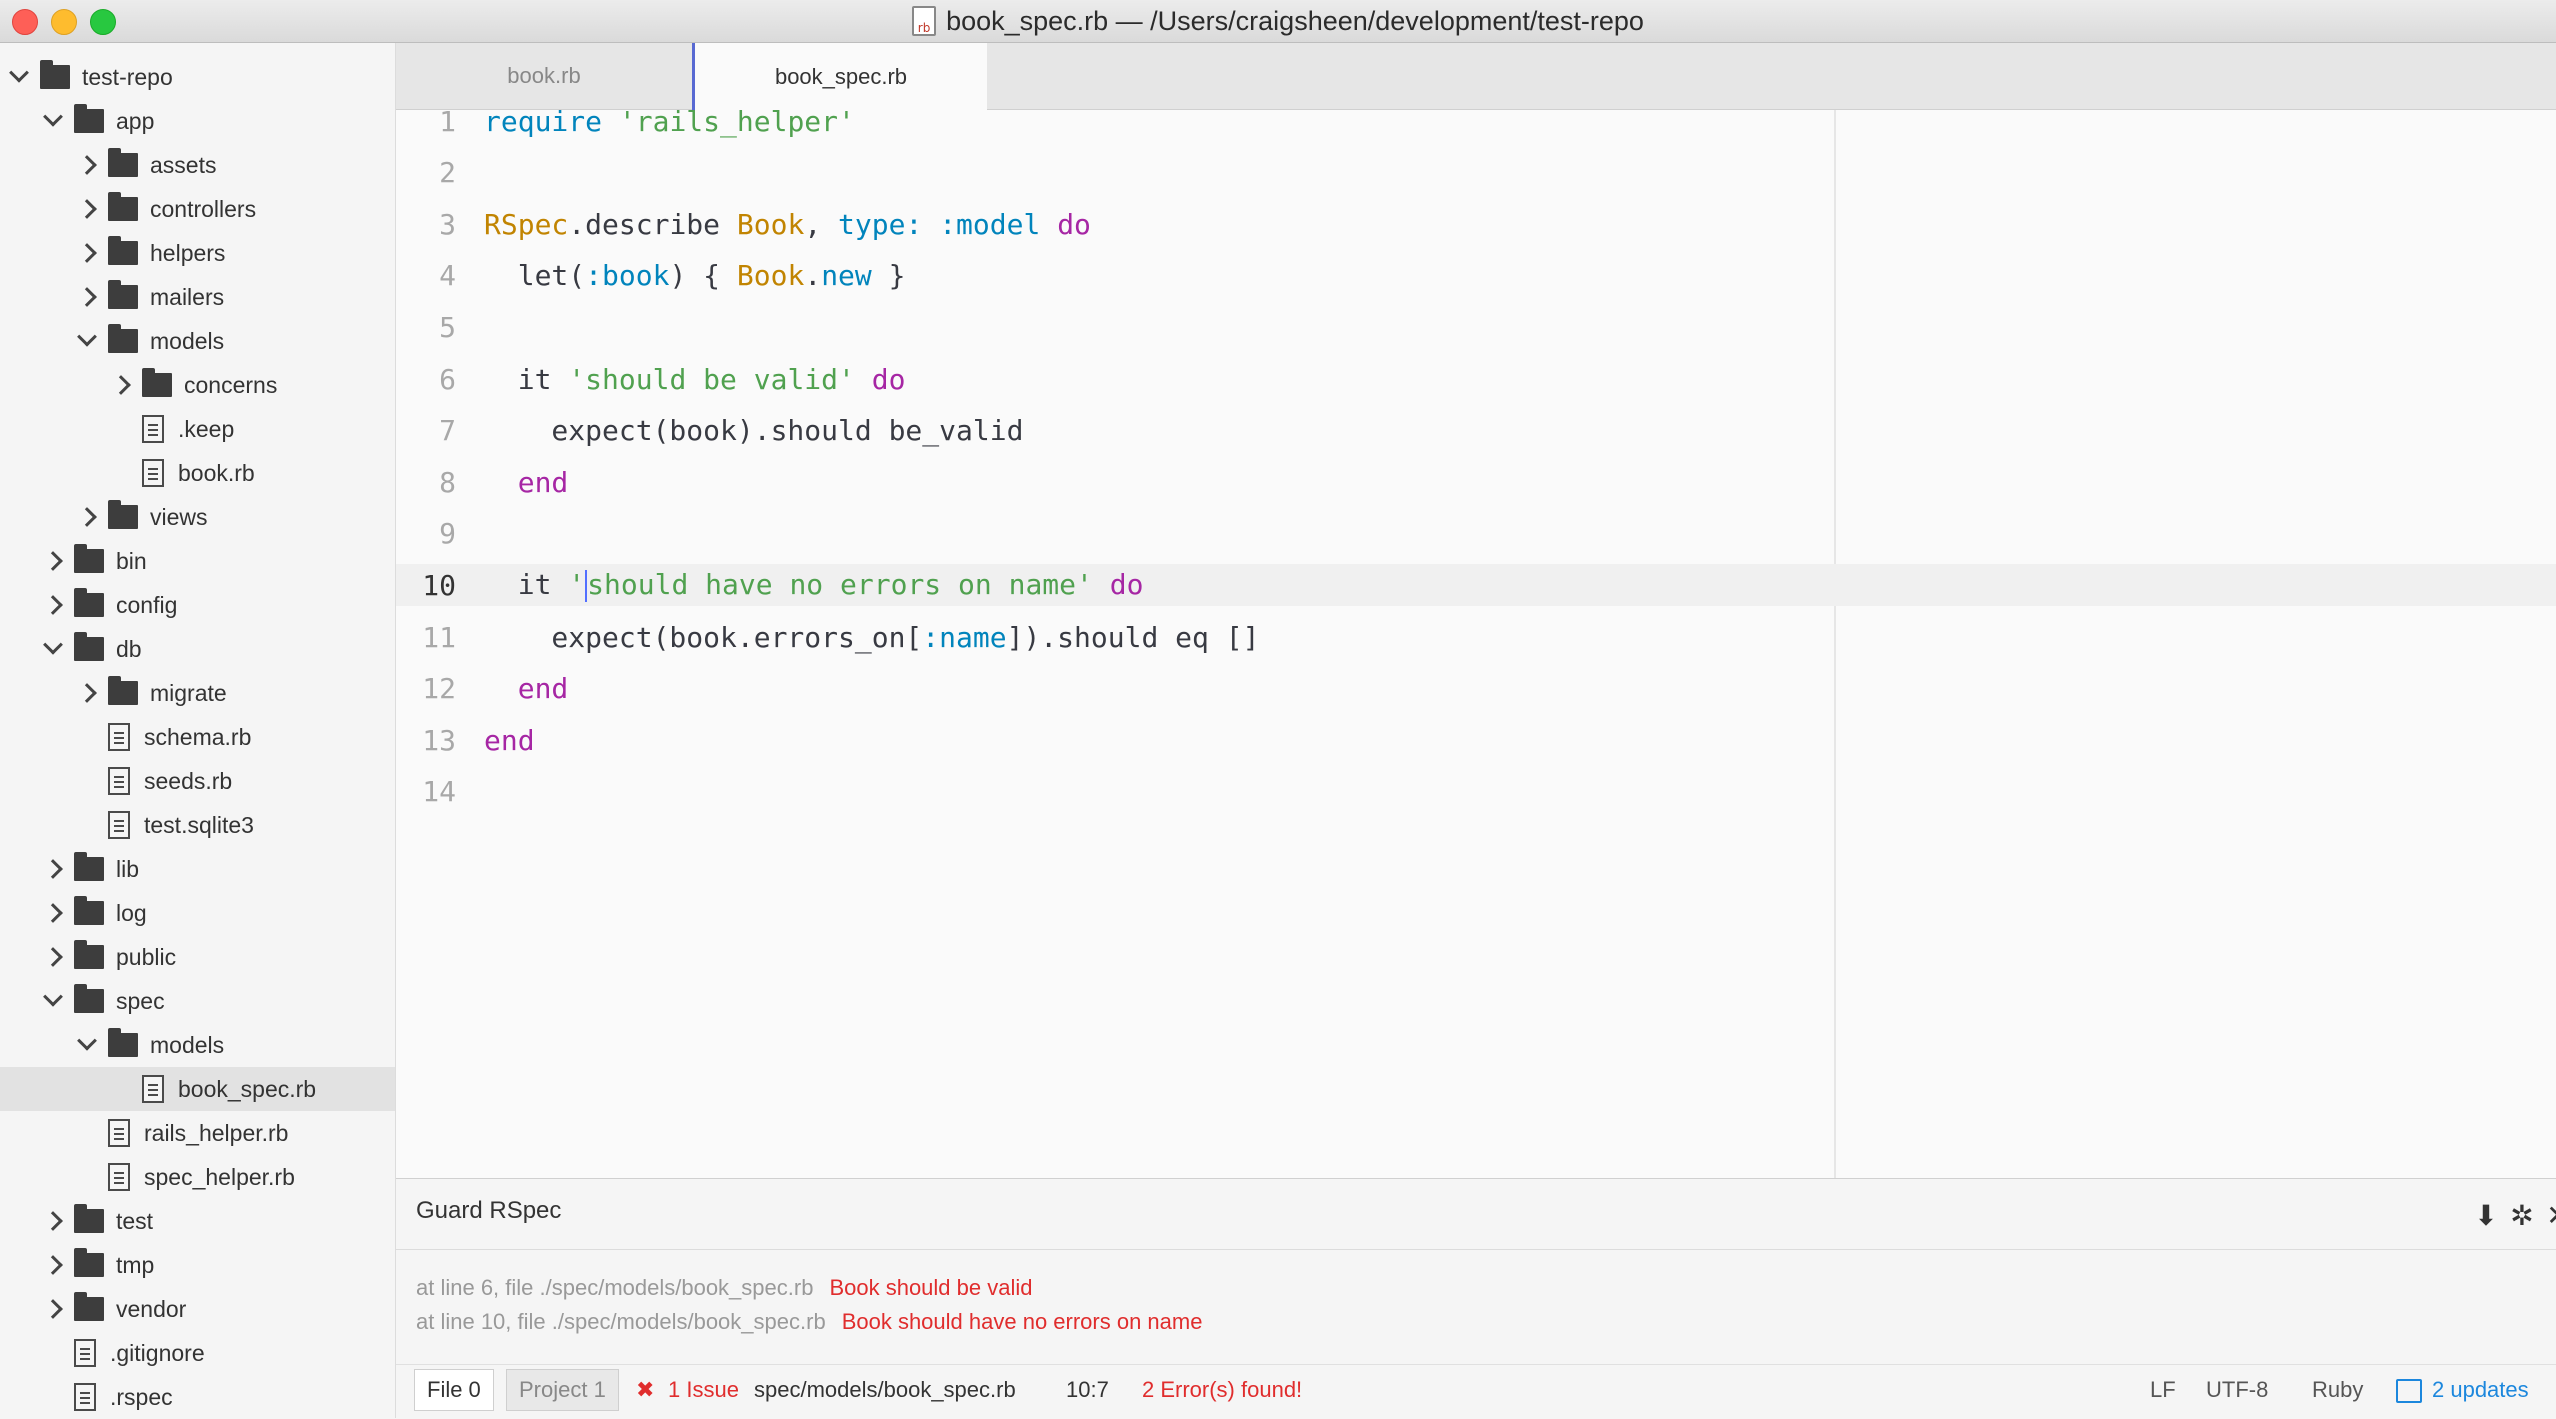  What do you see at coordinates (454, 1390) in the screenshot?
I see `linter-file-tab: File 0` at bounding box center [454, 1390].